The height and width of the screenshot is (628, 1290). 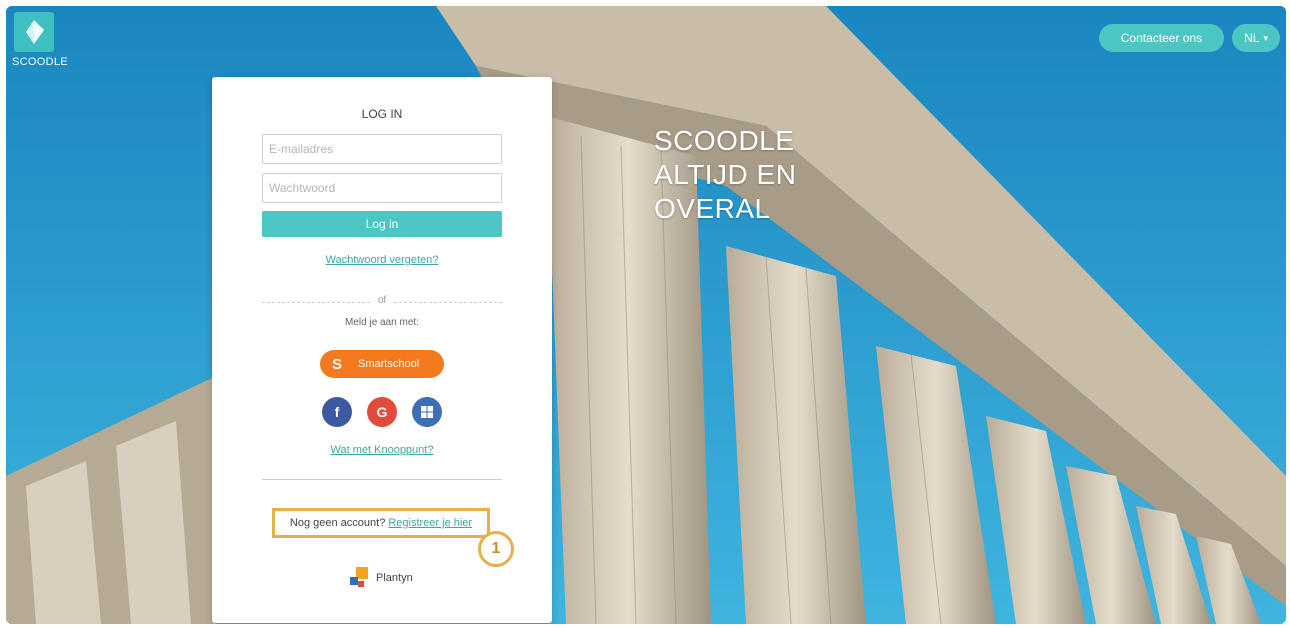 What do you see at coordinates (382, 224) in the screenshot?
I see `login-button: Log in` at bounding box center [382, 224].